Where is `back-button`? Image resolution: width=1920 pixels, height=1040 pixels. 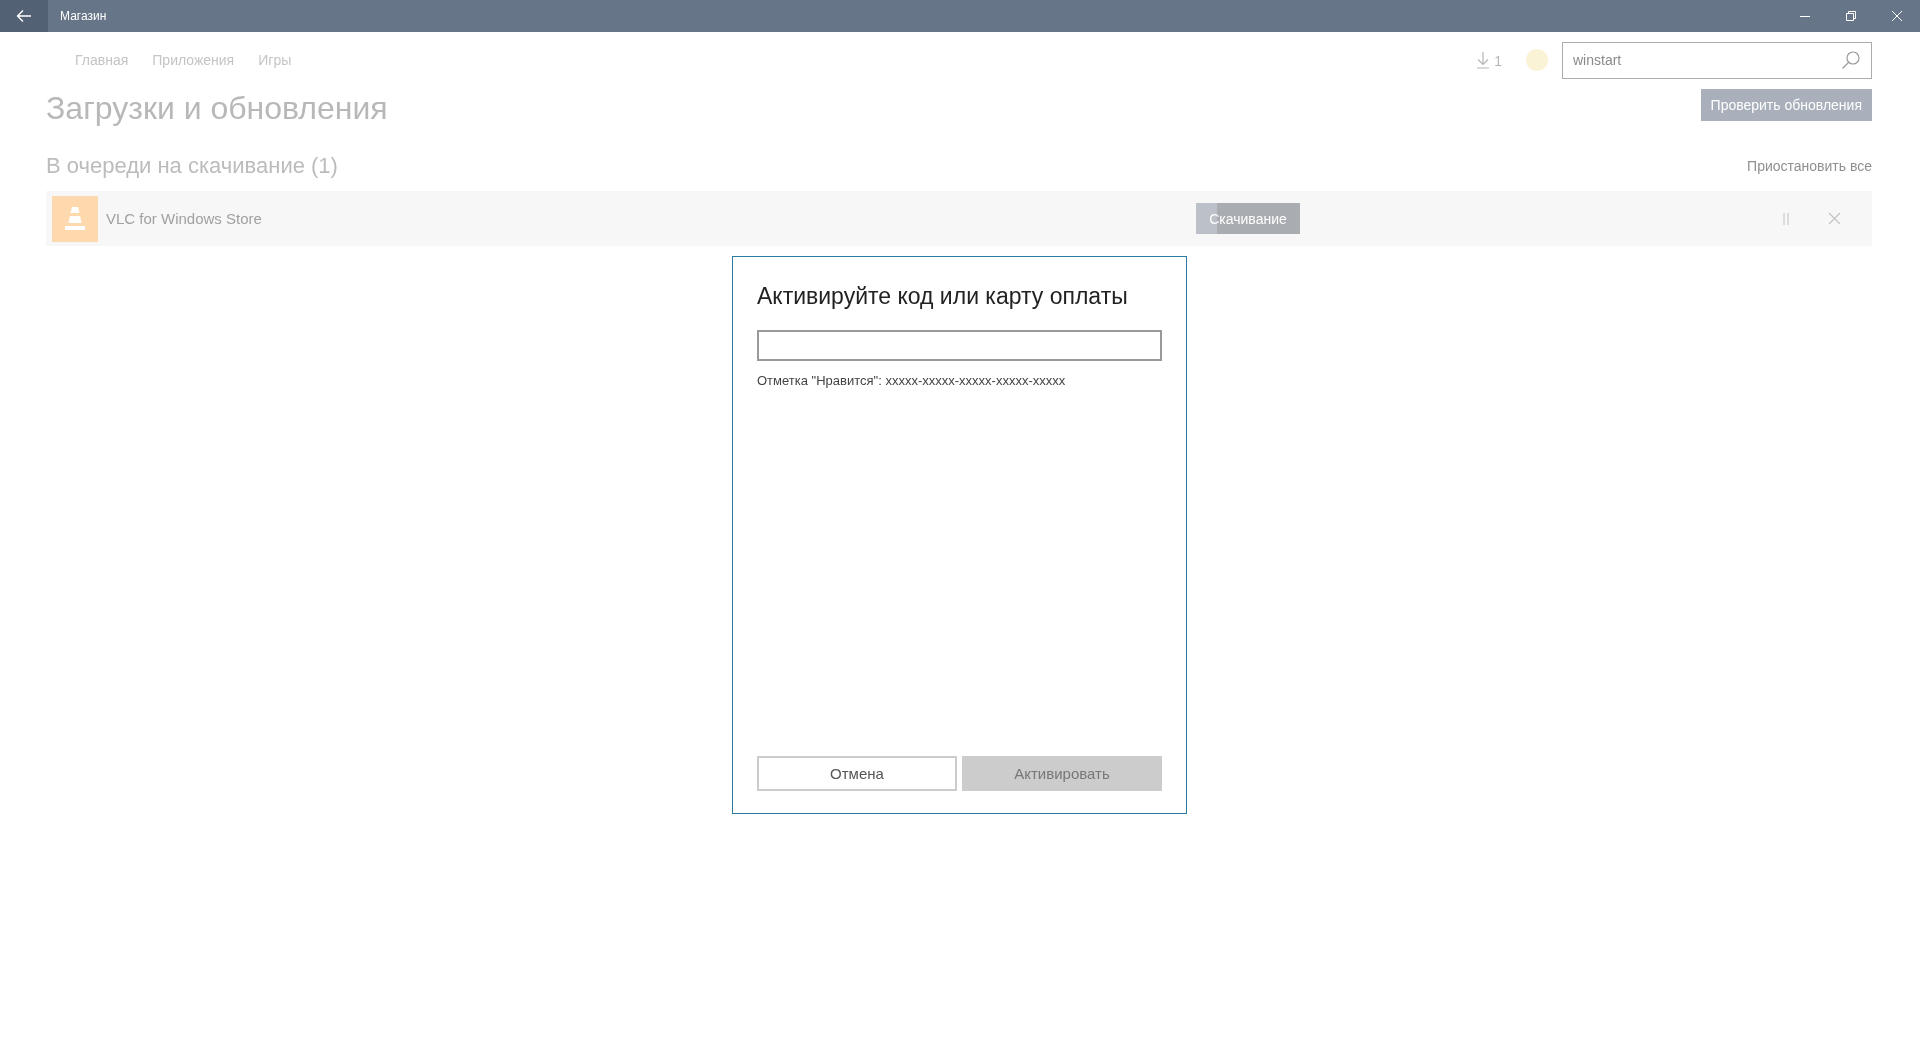
back-button is located at coordinates (24, 16).